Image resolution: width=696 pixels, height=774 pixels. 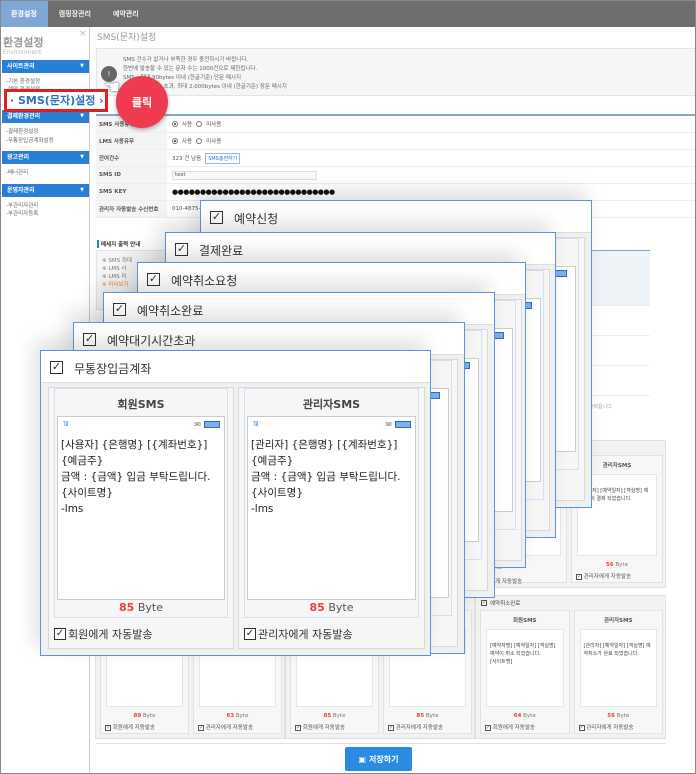 What do you see at coordinates (186, 209) in the screenshot?
I see `admin-phone-input: 010-4875-` at bounding box center [186, 209].